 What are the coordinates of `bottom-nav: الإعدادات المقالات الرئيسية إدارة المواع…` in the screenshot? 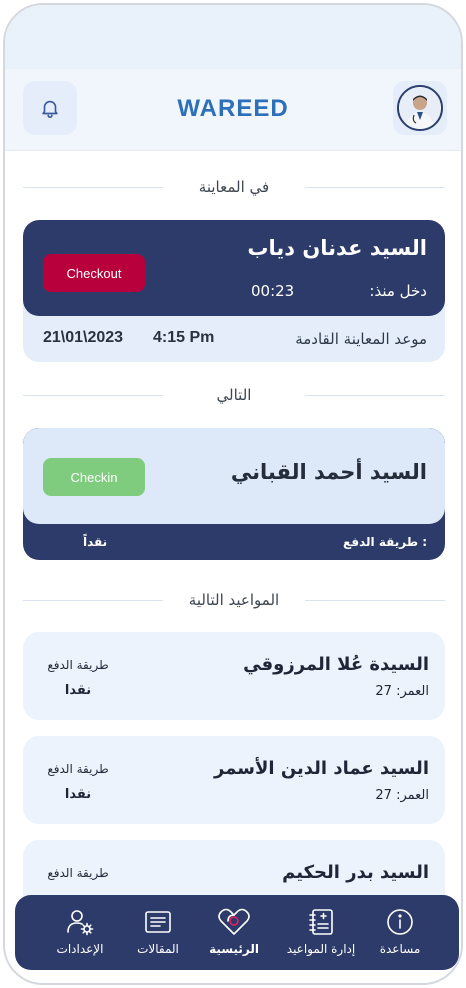 It's located at (237, 932).